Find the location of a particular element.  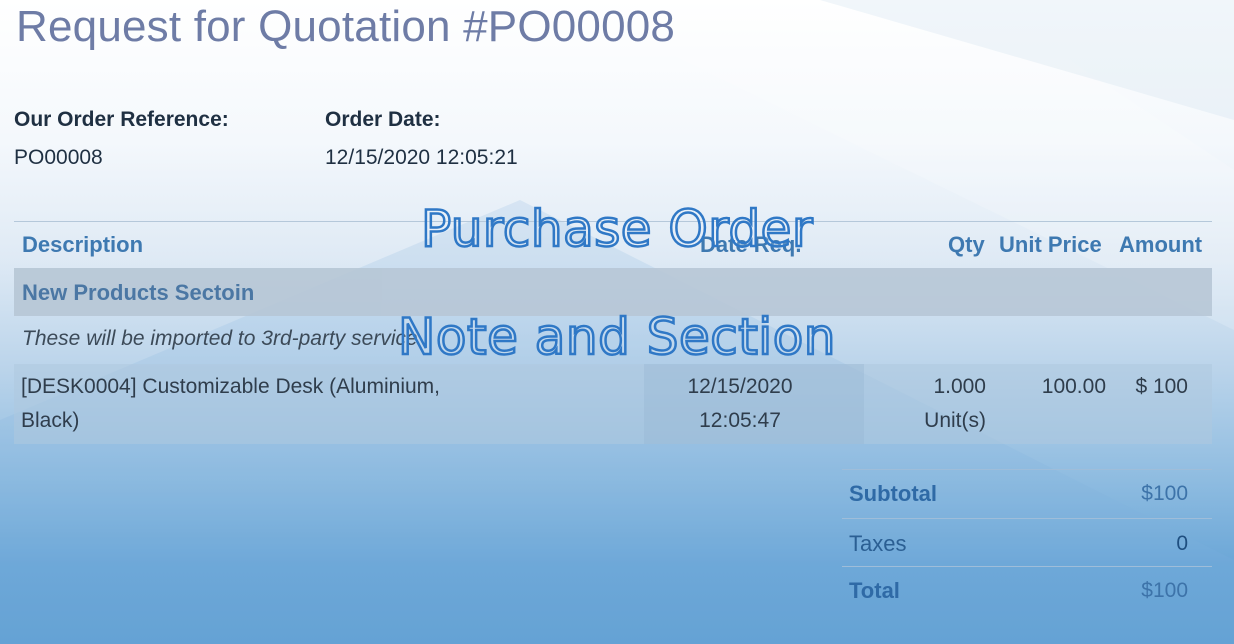

order-date-value: 12/15/2020 12:05:21 is located at coordinates (421, 157).